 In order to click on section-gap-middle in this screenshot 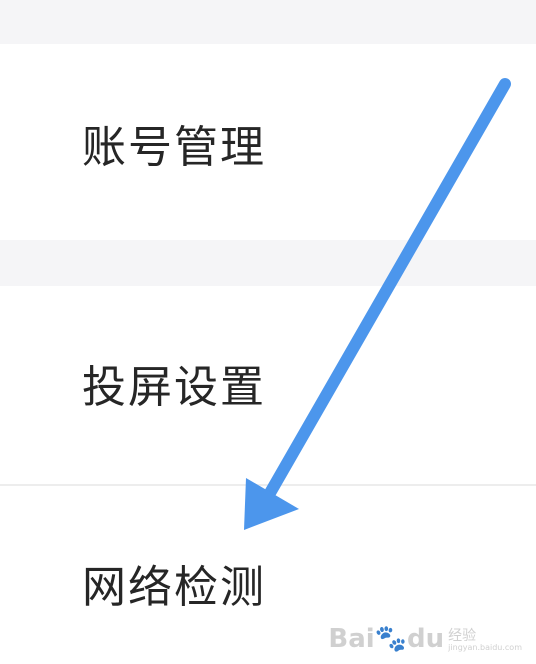, I will do `click(268, 263)`.